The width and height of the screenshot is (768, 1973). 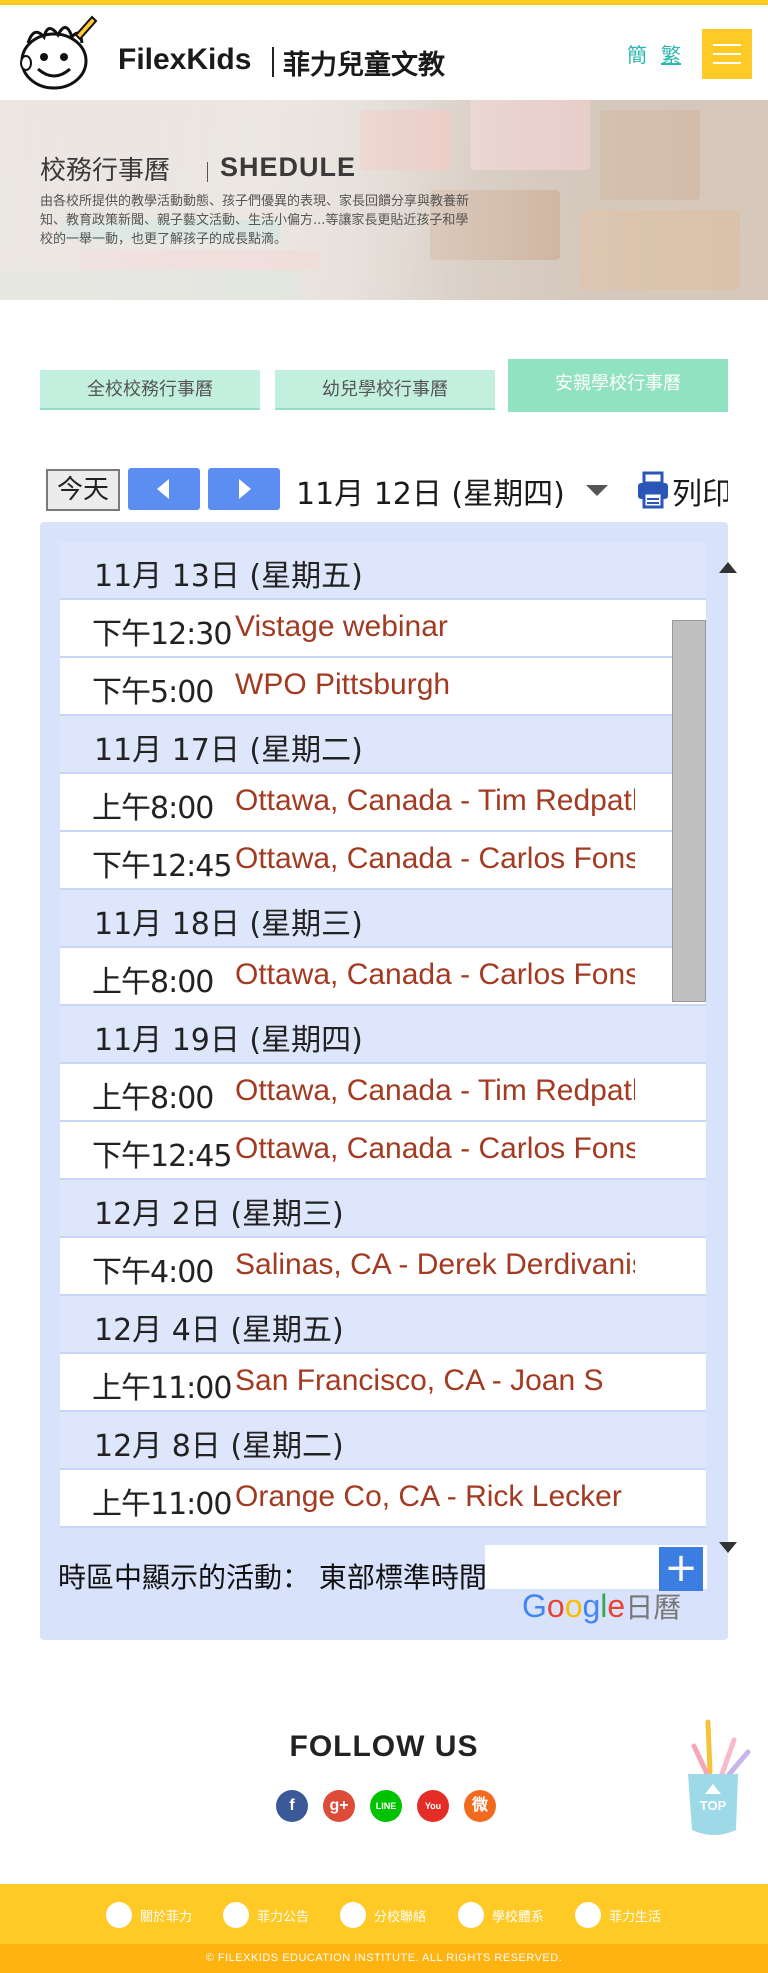 What do you see at coordinates (207, 172) in the screenshot?
I see `banner-title-divider` at bounding box center [207, 172].